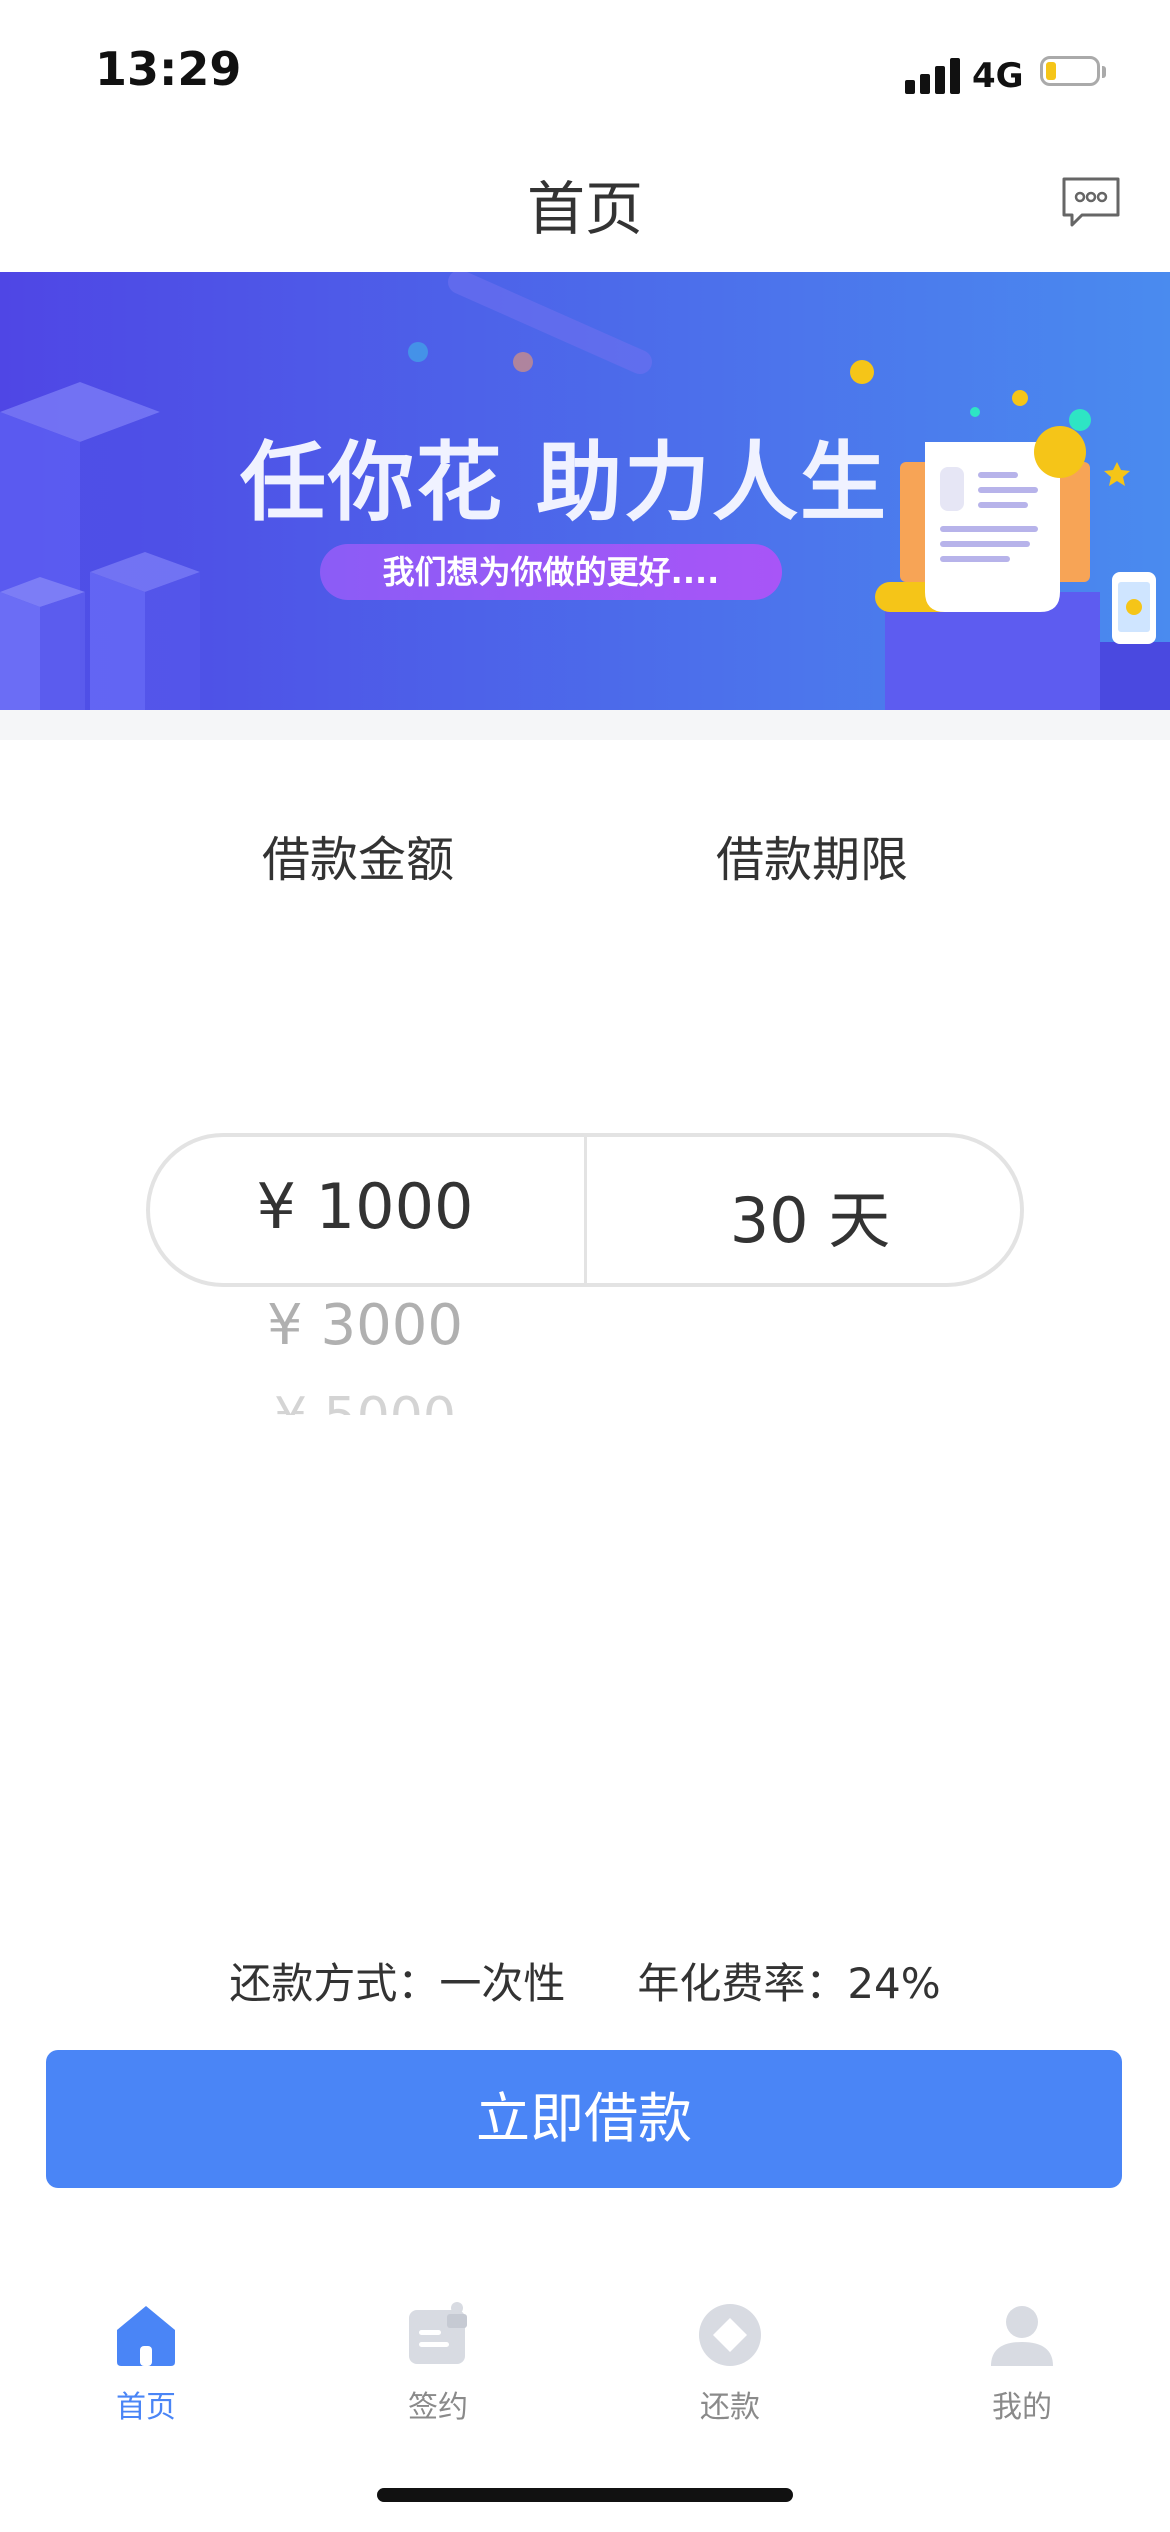  I want to click on repay-icon, so click(730, 2335).